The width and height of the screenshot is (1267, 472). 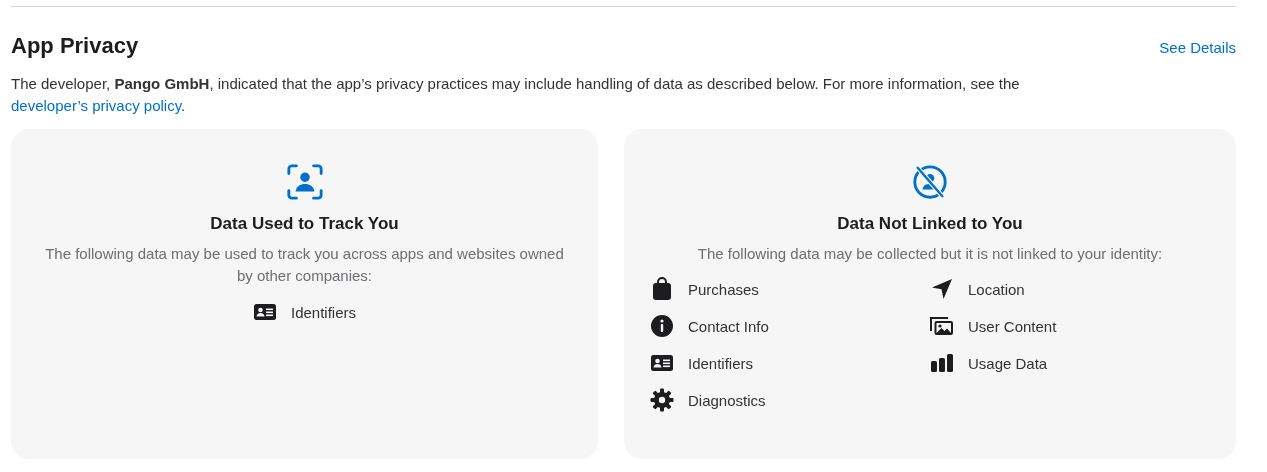 I want to click on data-type-label: Usage Data, so click(x=1008, y=363).